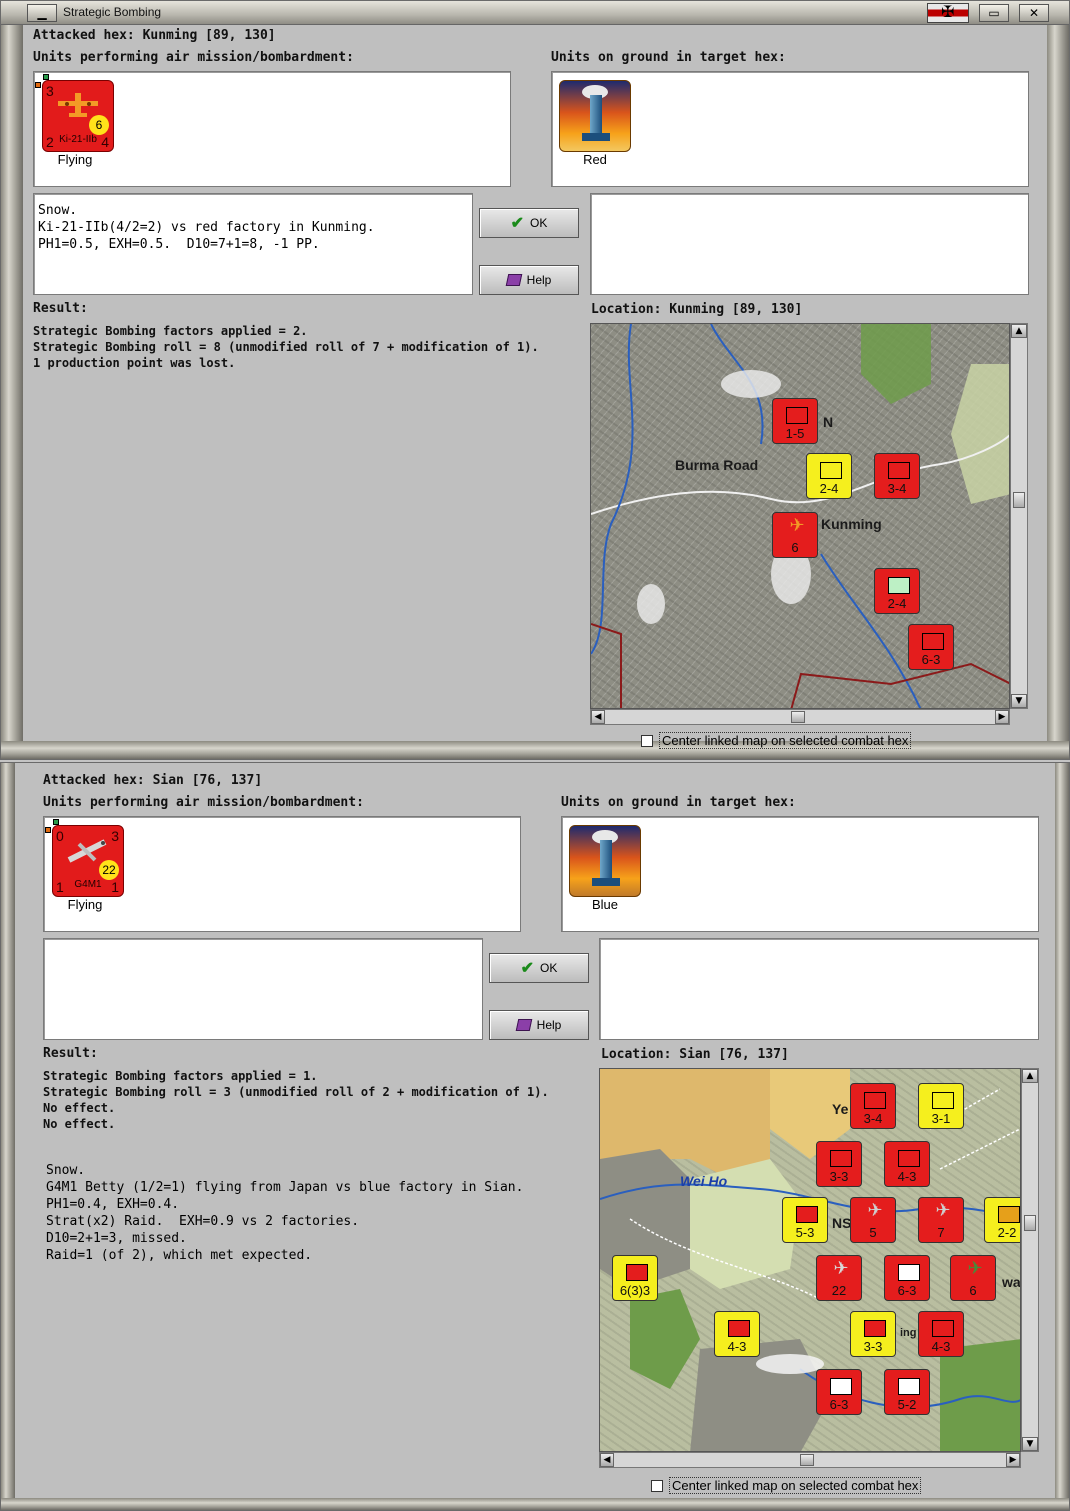 Image resolution: width=1070 pixels, height=1511 pixels. Describe the element at coordinates (1002, 1220) in the screenshot. I see `map-counter: 2-2` at that location.